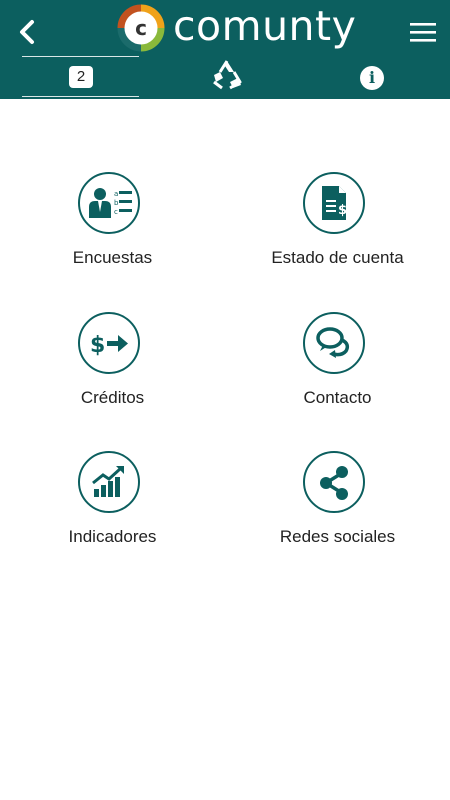  I want to click on svg-text: b, so click(116, 203).